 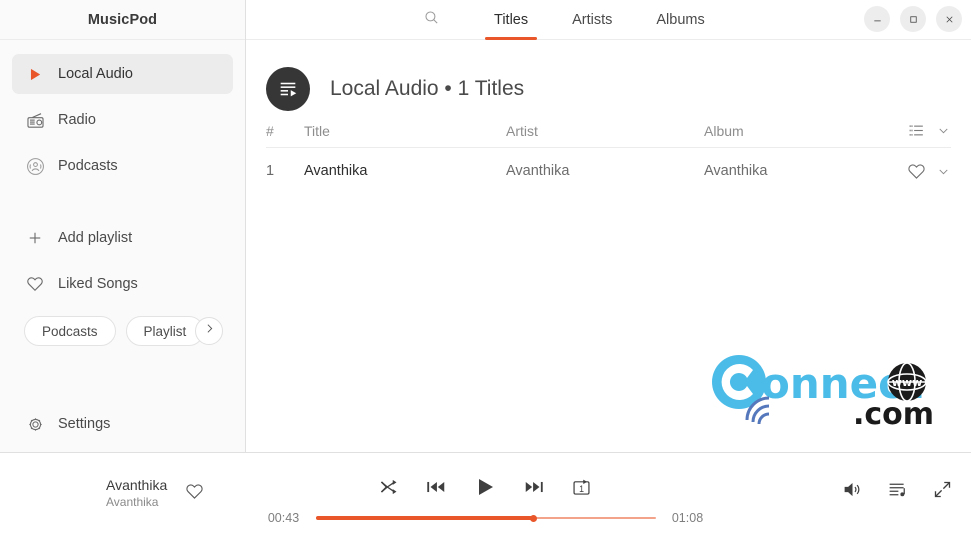 I want to click on search-button, so click(x=431, y=20).